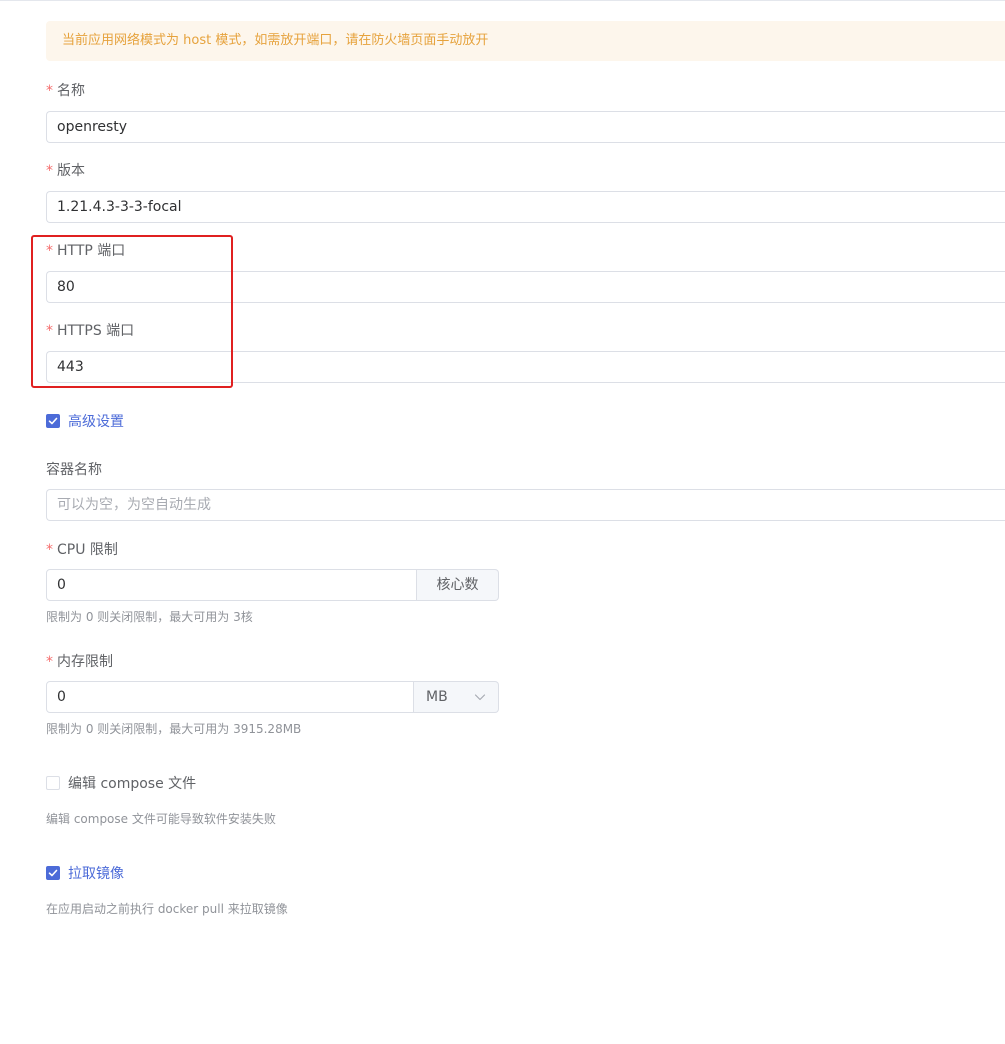 The width and height of the screenshot is (1005, 1044). What do you see at coordinates (525, 127) in the screenshot?
I see `name-input` at bounding box center [525, 127].